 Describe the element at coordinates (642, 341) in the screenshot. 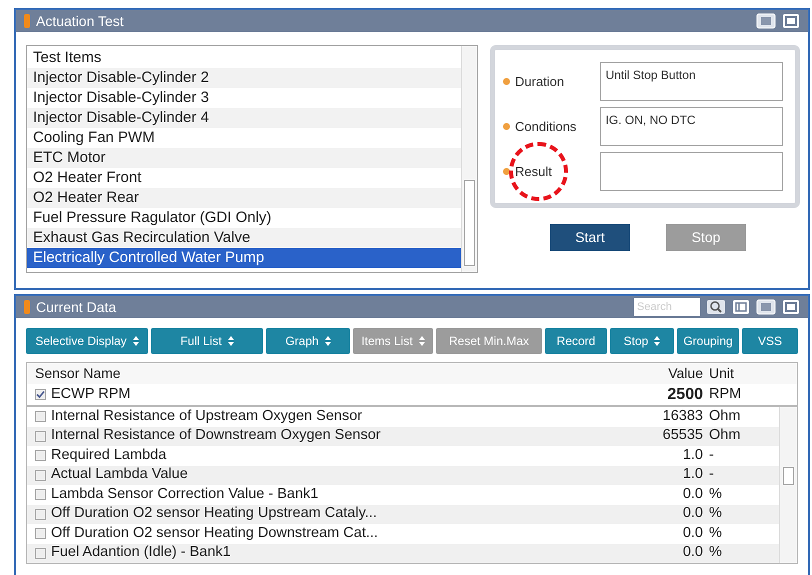

I see `toolbar-button: Stop` at that location.